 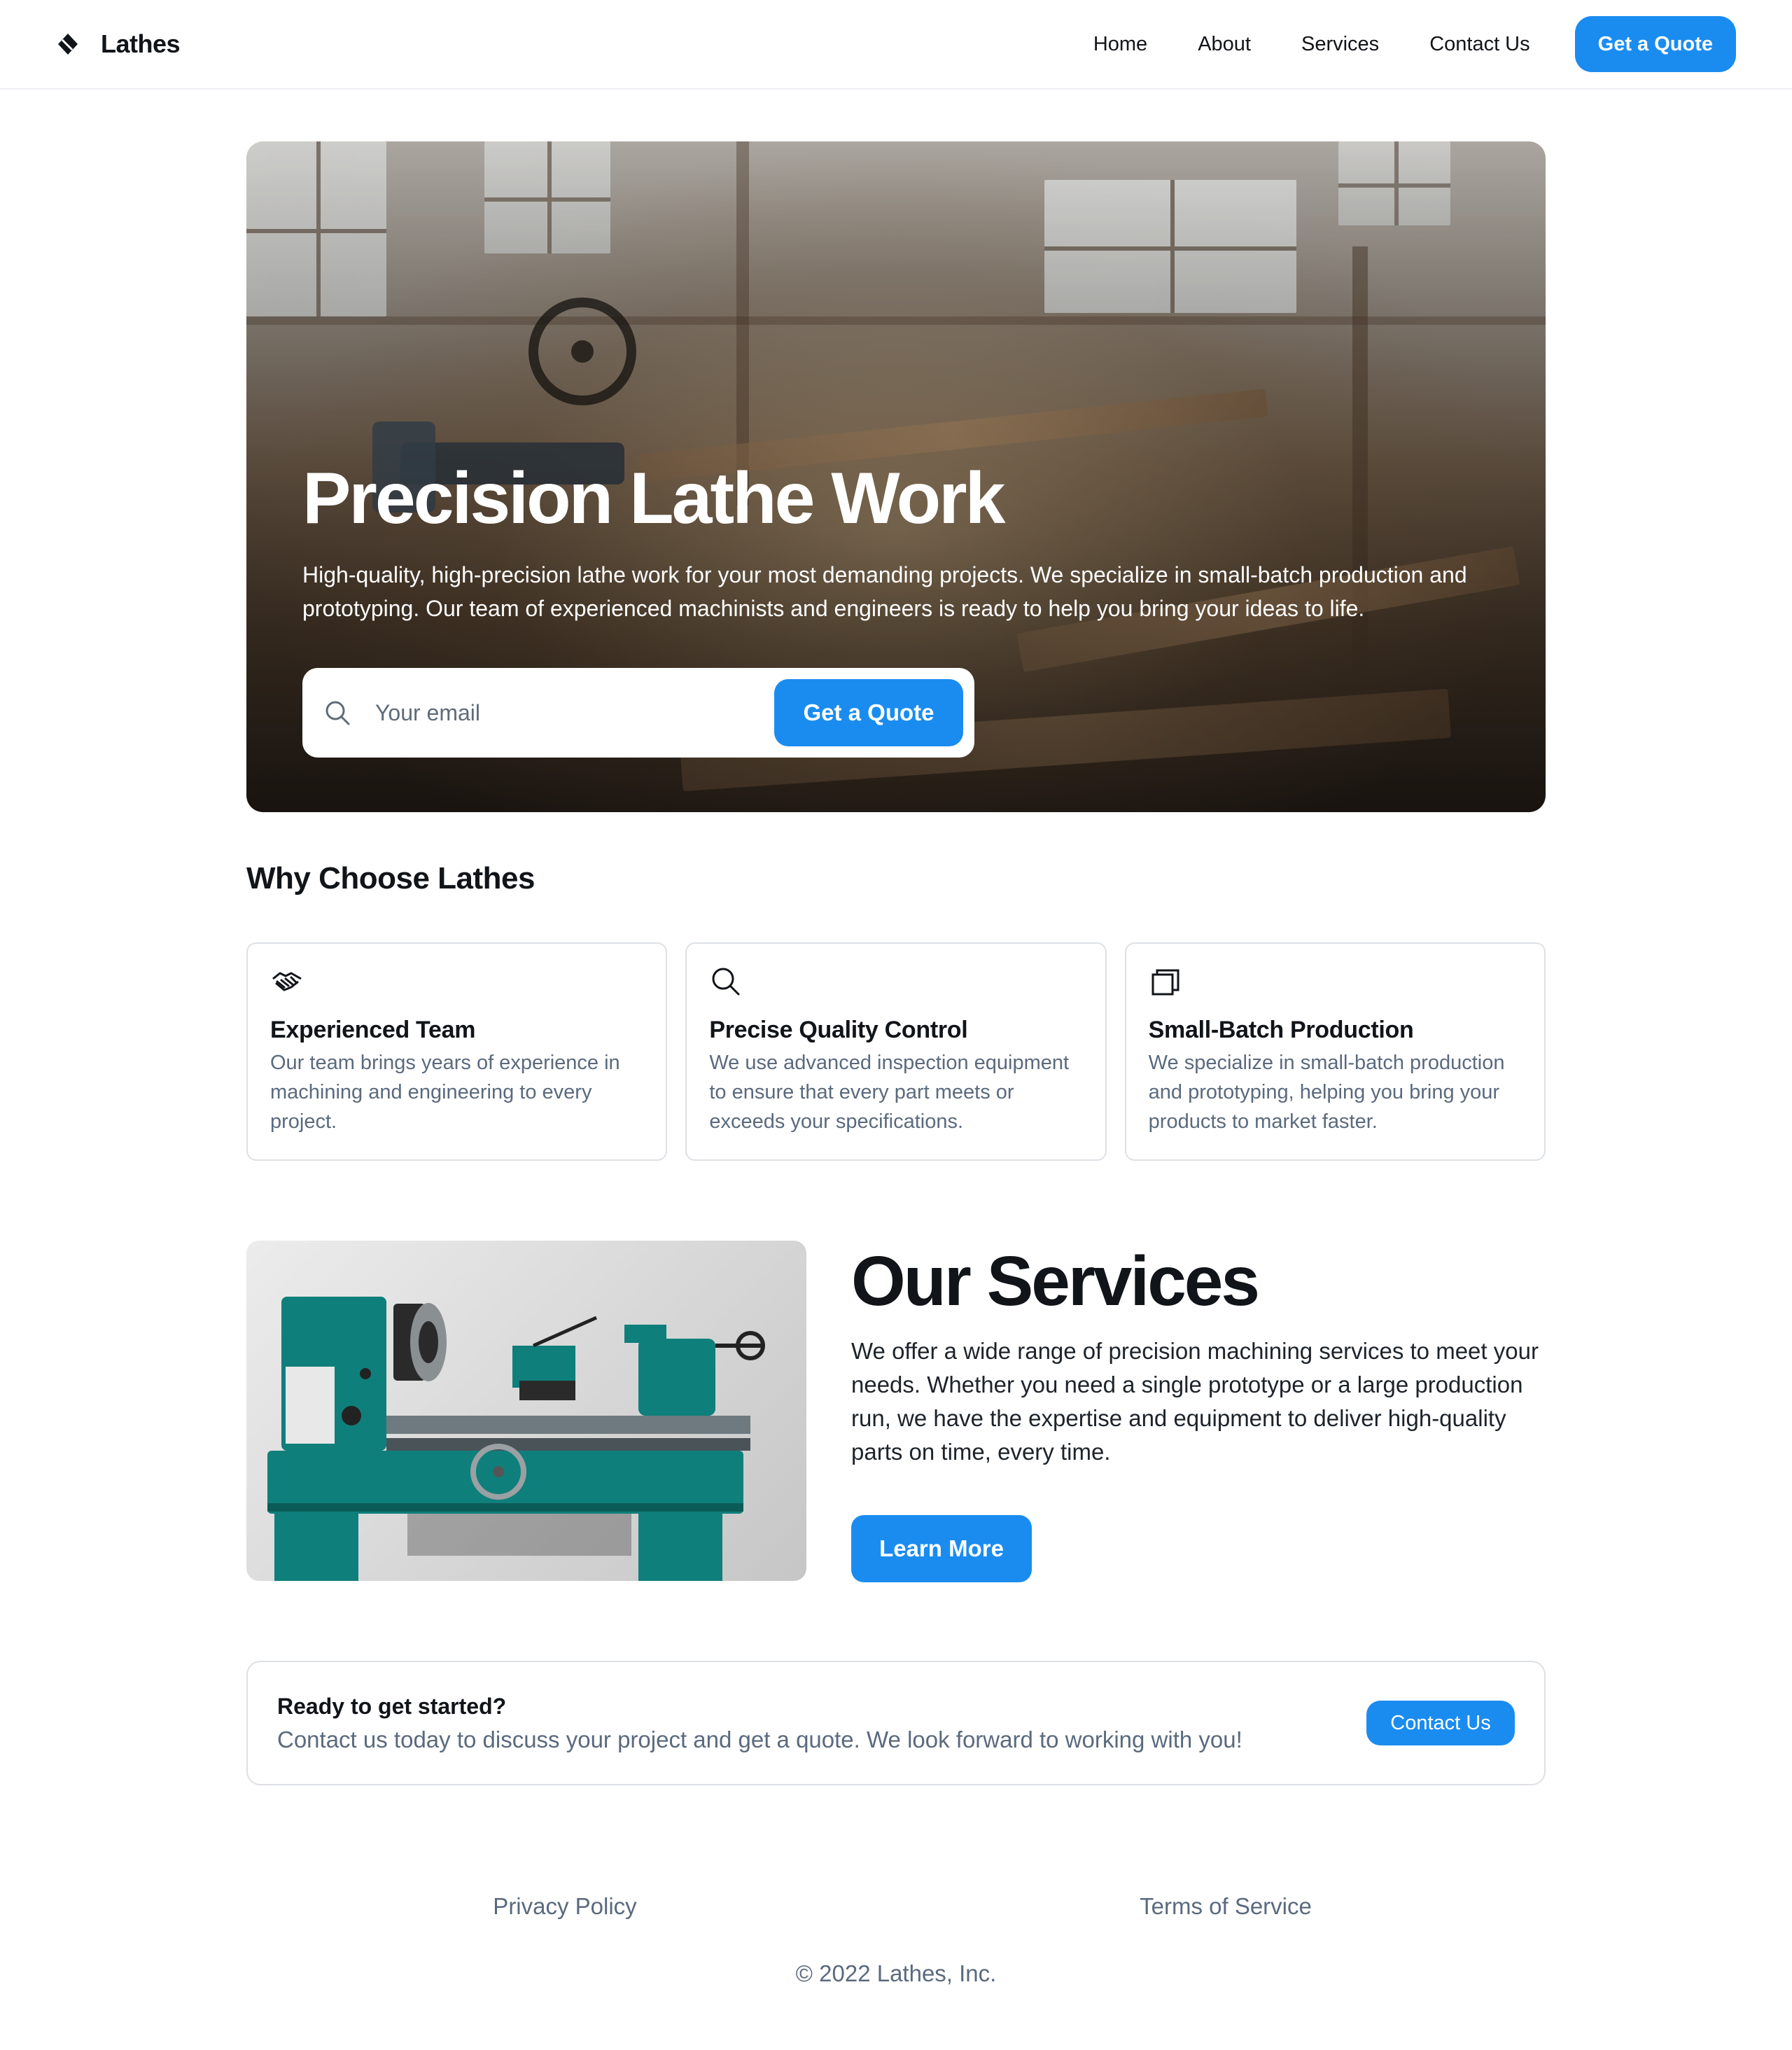 What do you see at coordinates (838, 1030) in the screenshot?
I see `feature-title: Precise Quality Control` at bounding box center [838, 1030].